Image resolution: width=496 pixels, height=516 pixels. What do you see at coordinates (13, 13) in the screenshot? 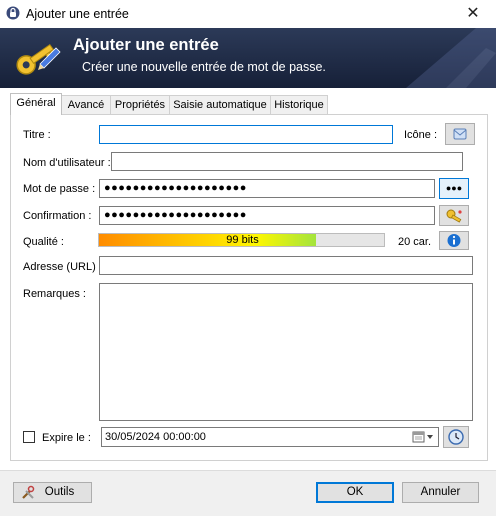
I see `app-lock-icon` at bounding box center [13, 13].